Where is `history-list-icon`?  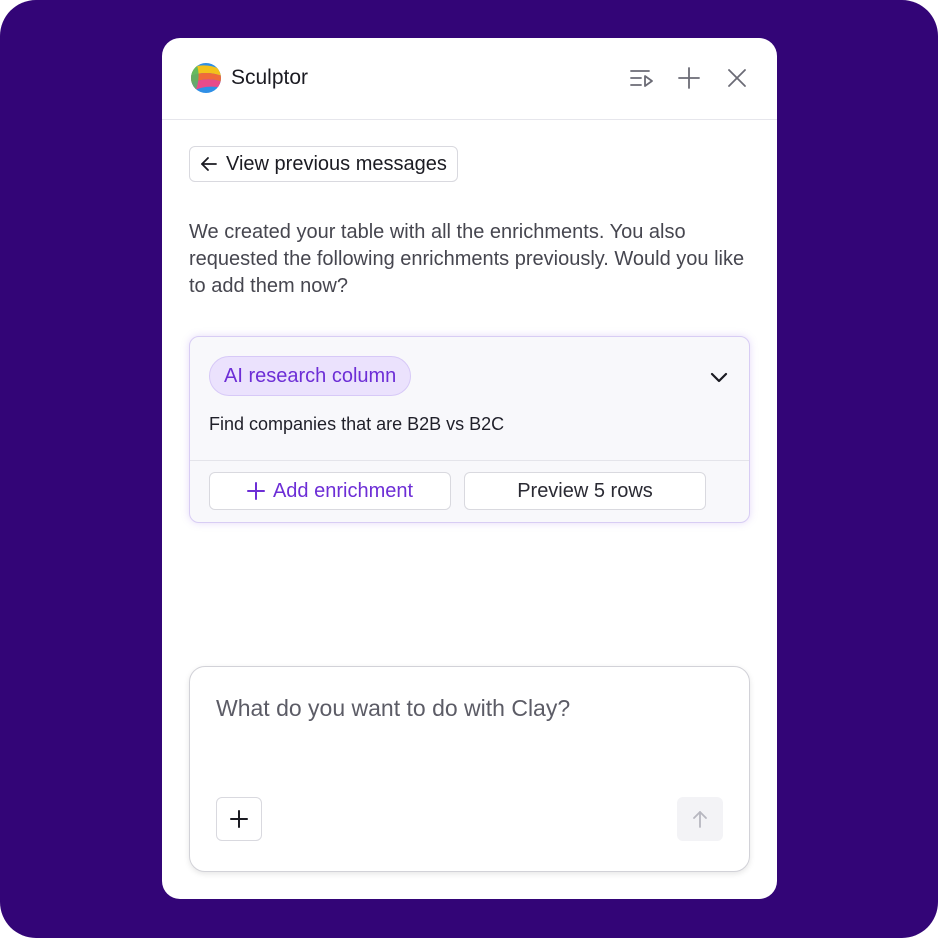
history-list-icon is located at coordinates (642, 78).